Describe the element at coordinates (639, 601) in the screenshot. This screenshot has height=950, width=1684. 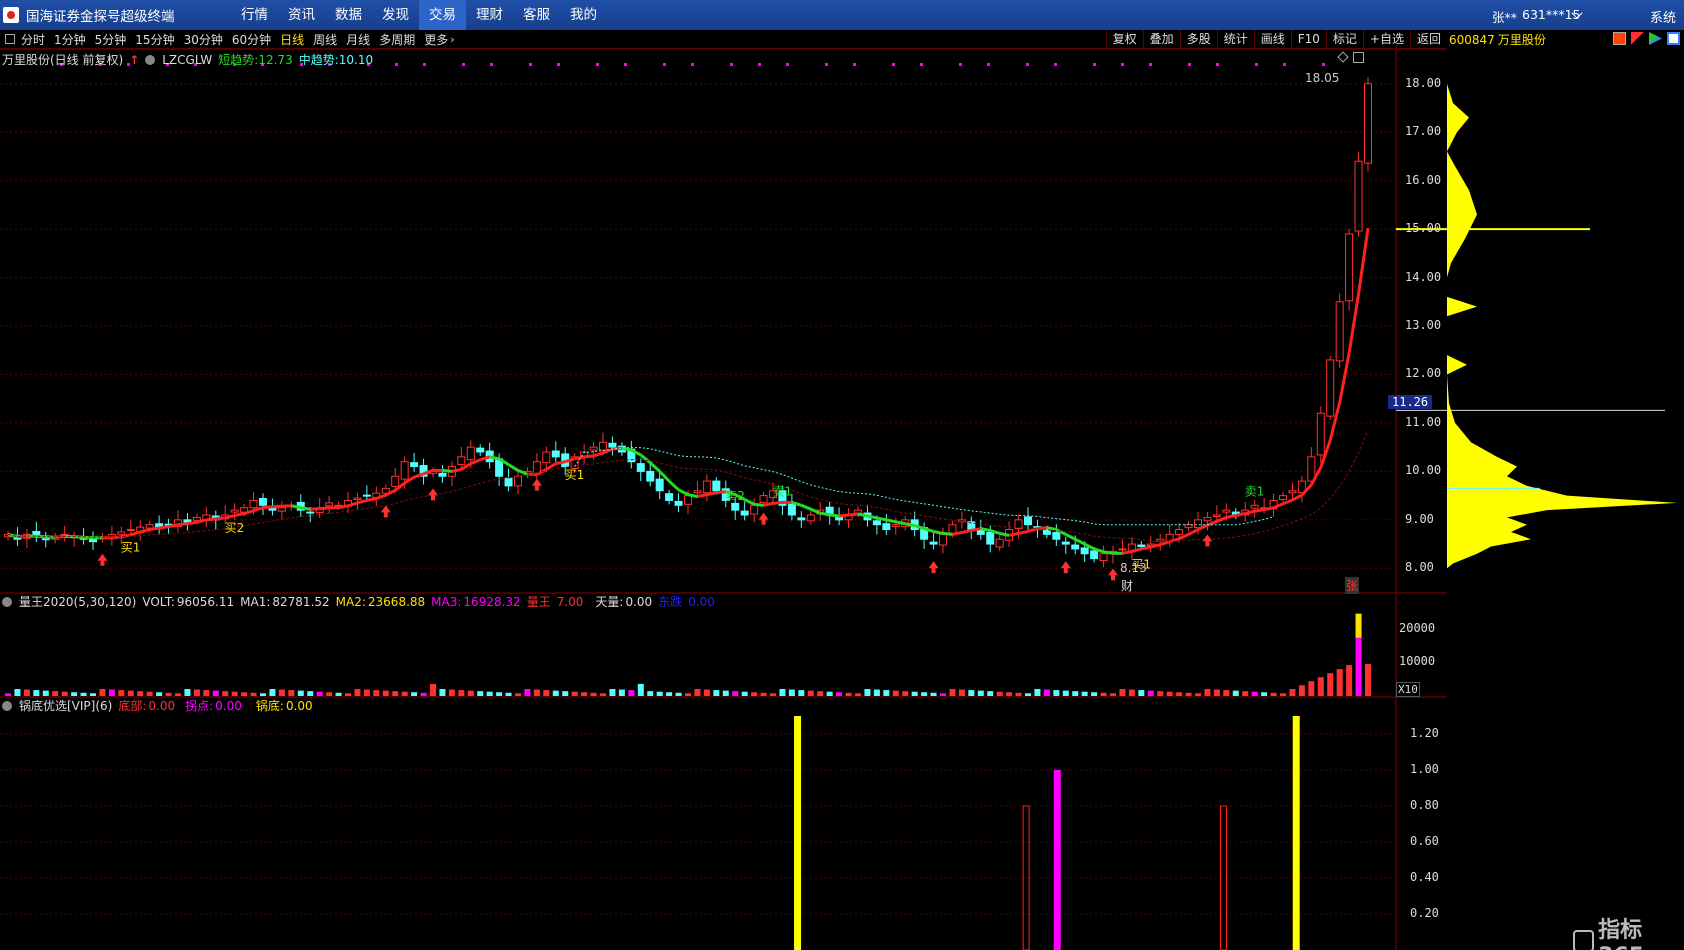
I see `sky-value: 0.00` at that location.